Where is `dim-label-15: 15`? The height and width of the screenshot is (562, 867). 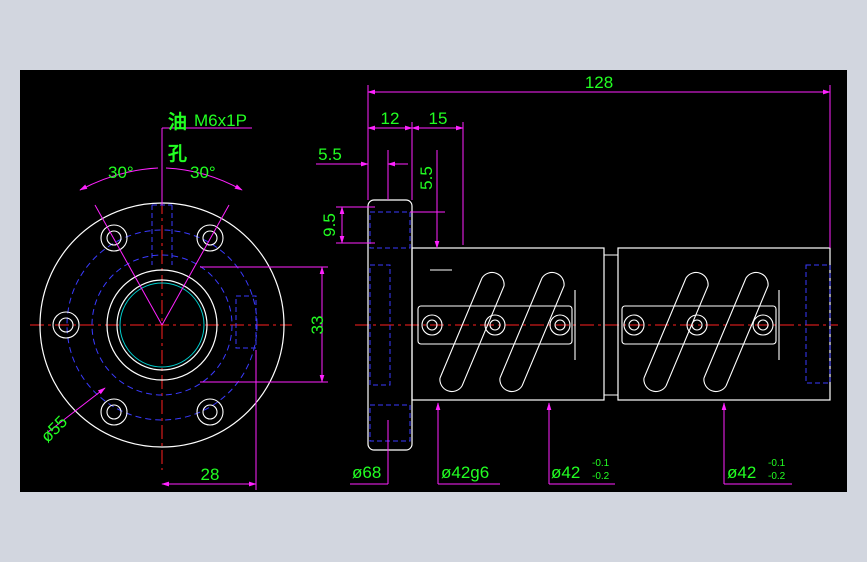
dim-label-15: 15 is located at coordinates (438, 118).